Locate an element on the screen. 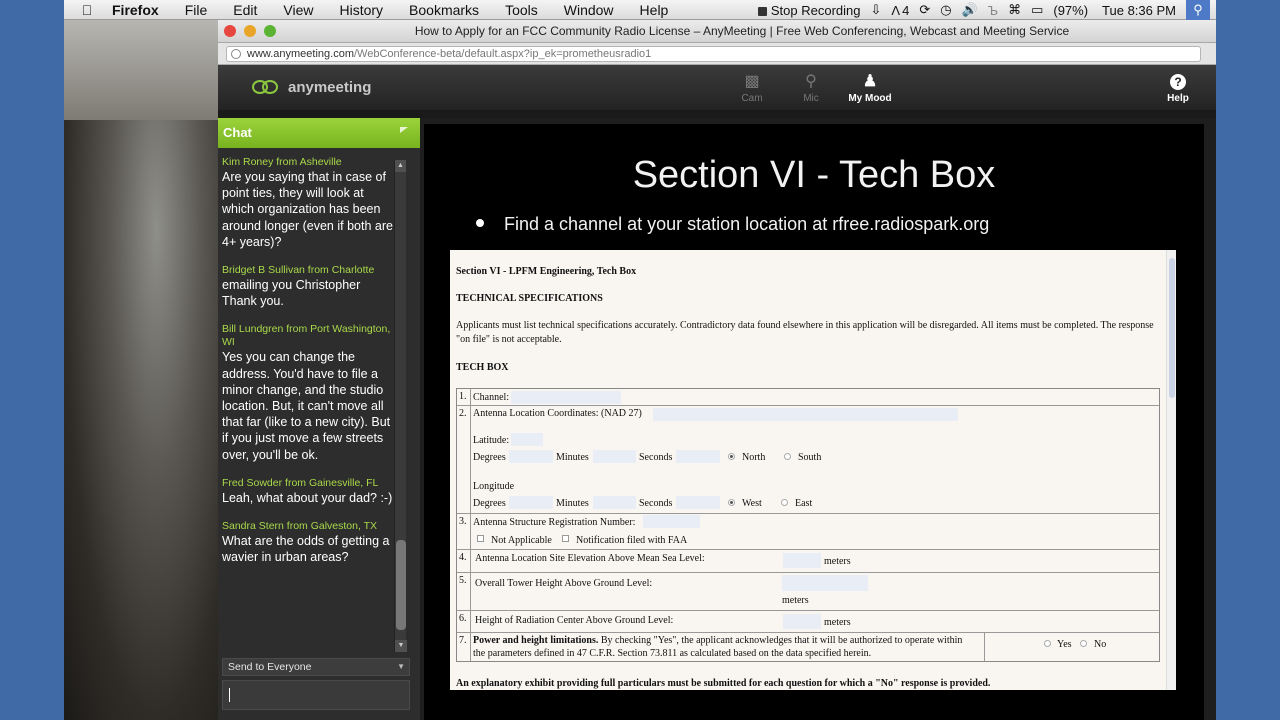 This screenshot has height=720, width=1280. anymeeting-logo-icon is located at coordinates (267, 87).